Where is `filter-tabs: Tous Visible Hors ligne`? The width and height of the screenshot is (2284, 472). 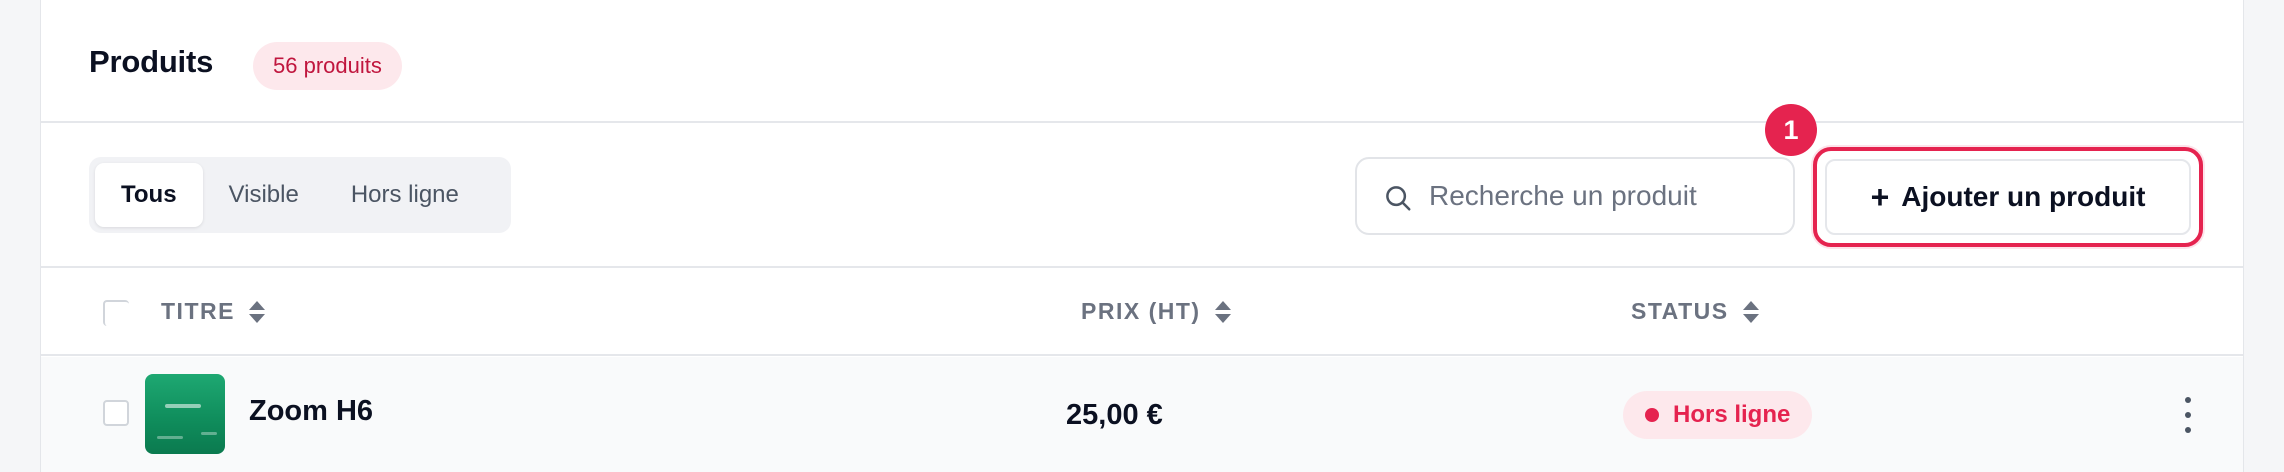 filter-tabs: Tous Visible Hors ligne is located at coordinates (300, 195).